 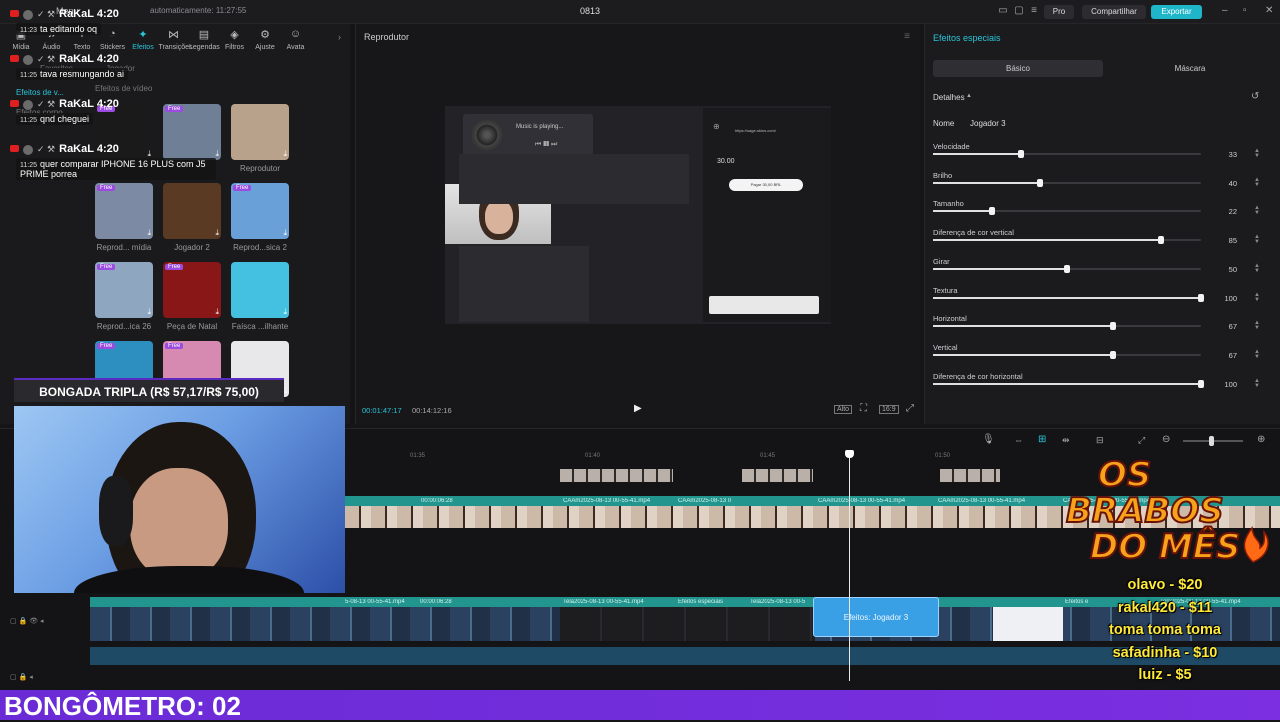 What do you see at coordinates (27, 621) in the screenshot?
I see `track-lock-icon: ▢ 🔒 👁 ◂` at bounding box center [27, 621].